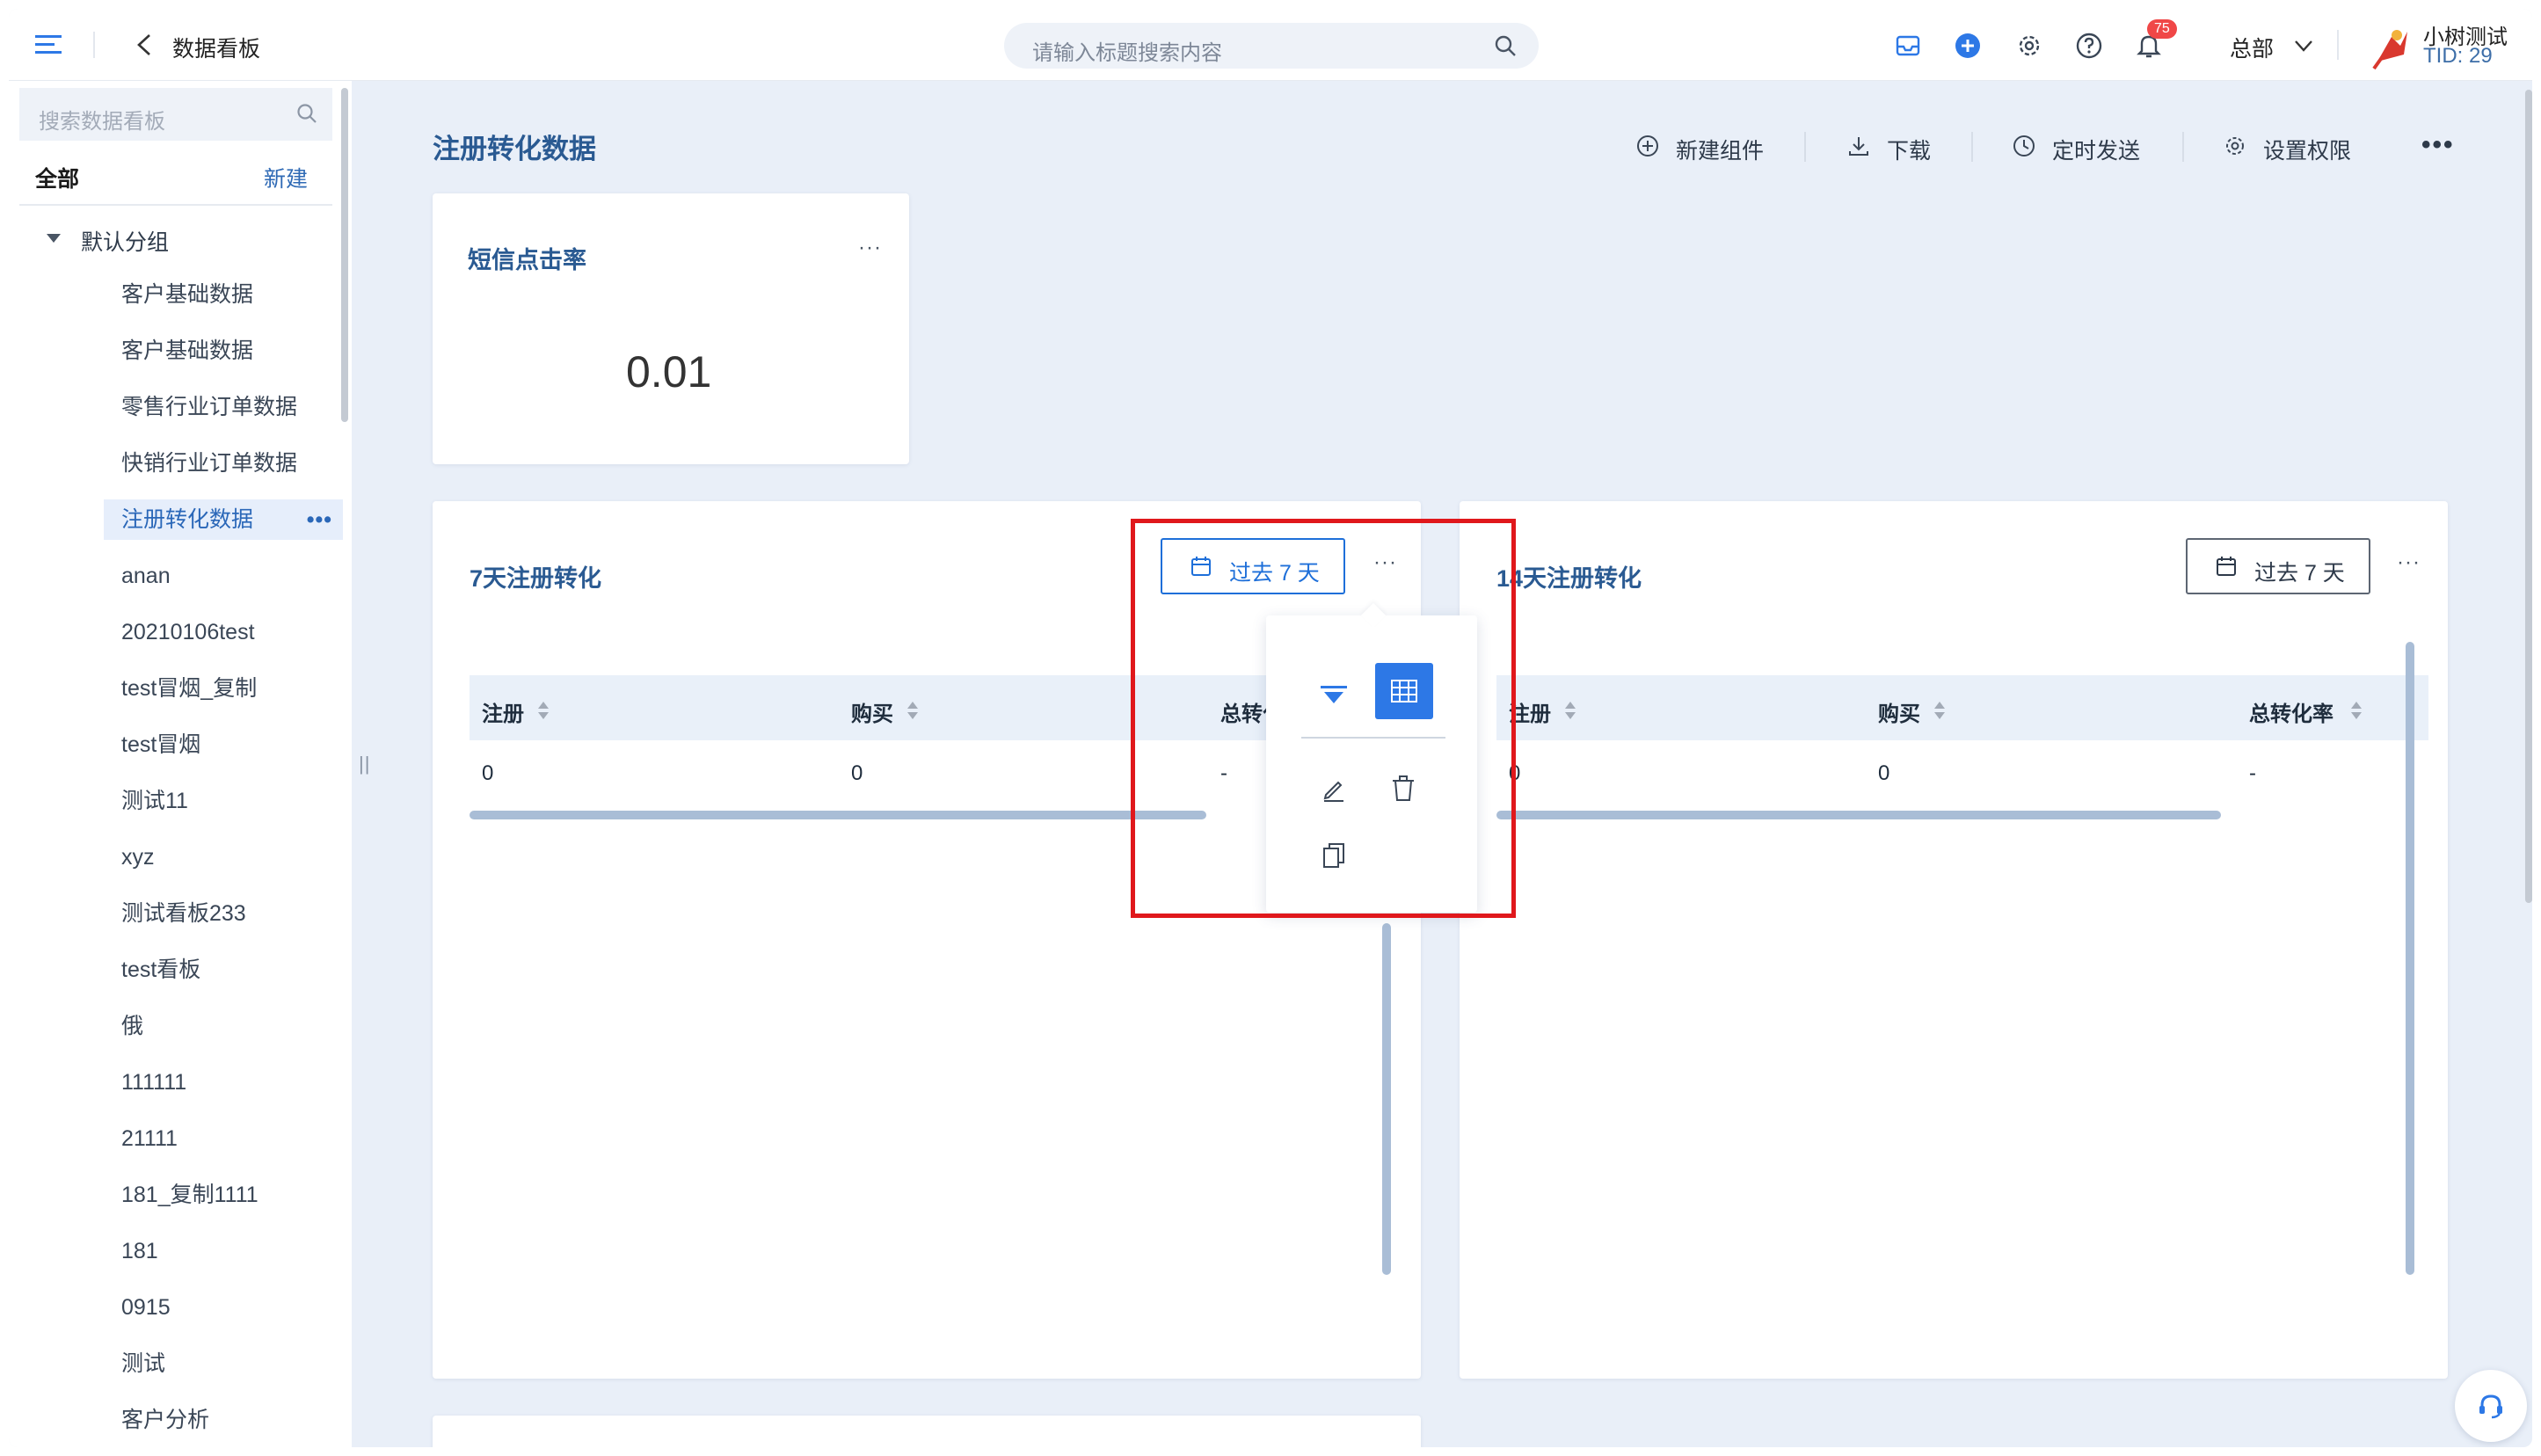 Image resolution: width=2541 pixels, height=1456 pixels. Describe the element at coordinates (2024, 146) in the screenshot. I see `schedule-icon` at that location.